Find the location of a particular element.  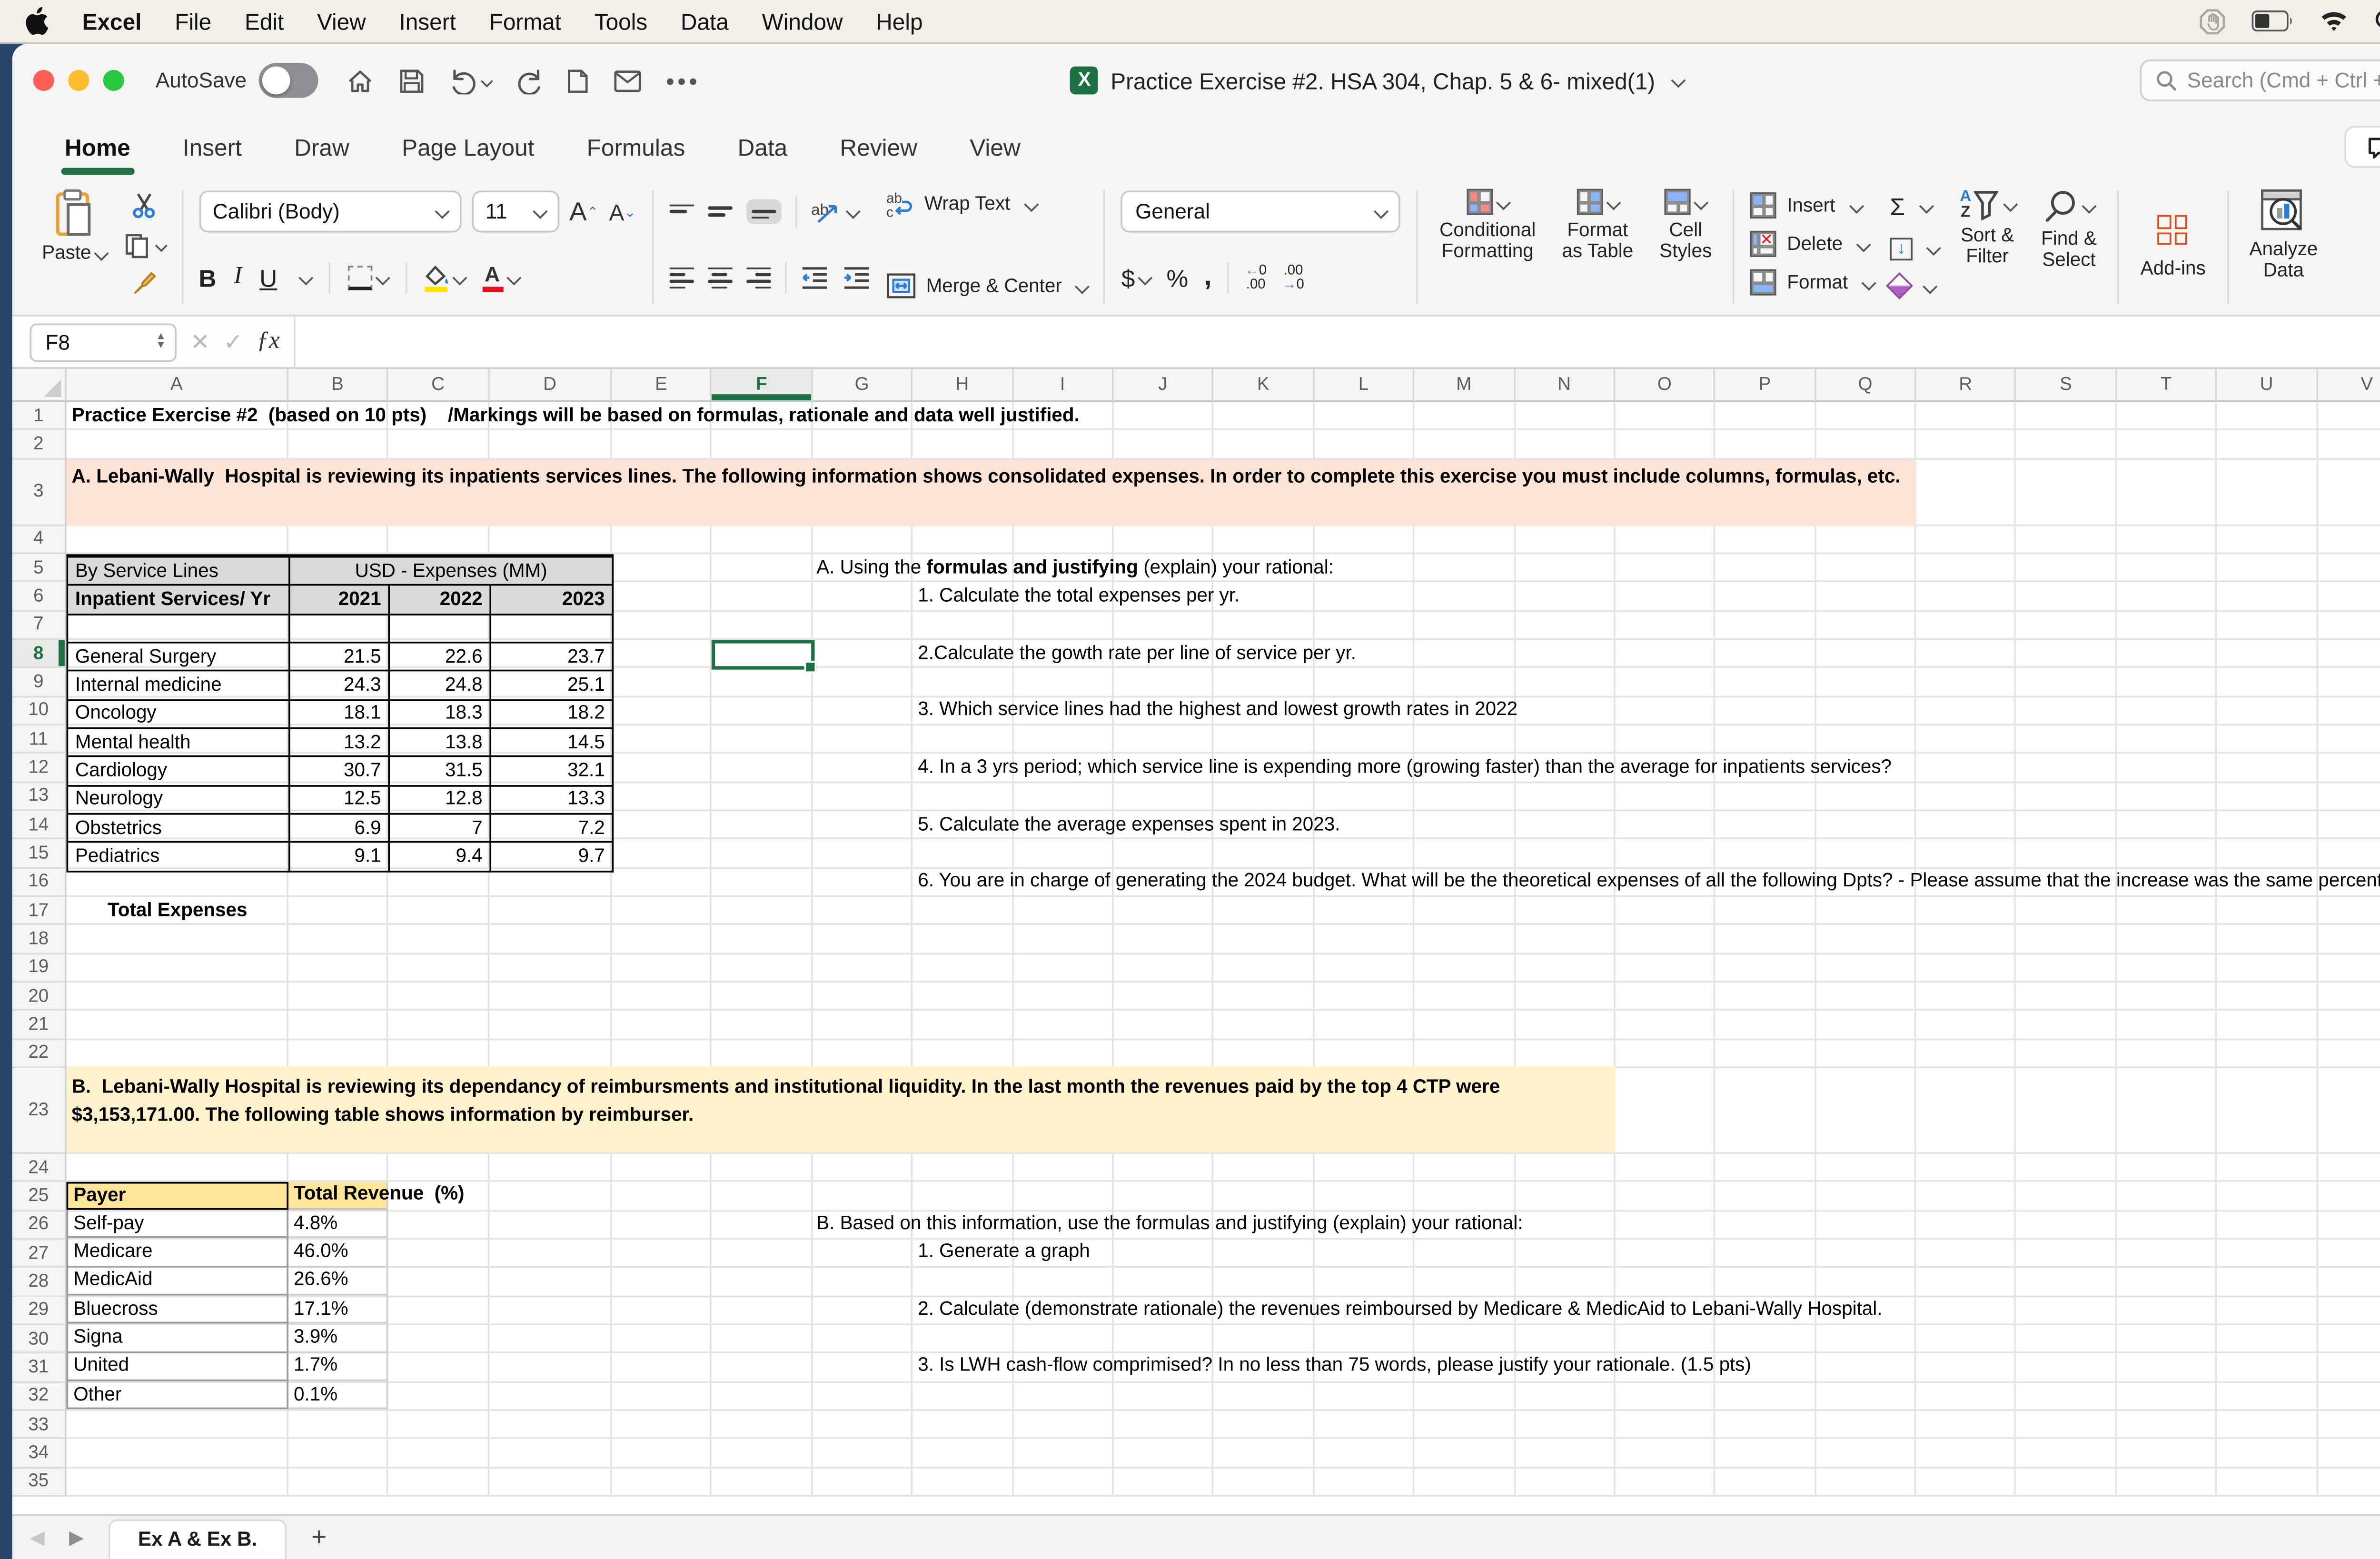

cell-O8 is located at coordinates (1665, 655).